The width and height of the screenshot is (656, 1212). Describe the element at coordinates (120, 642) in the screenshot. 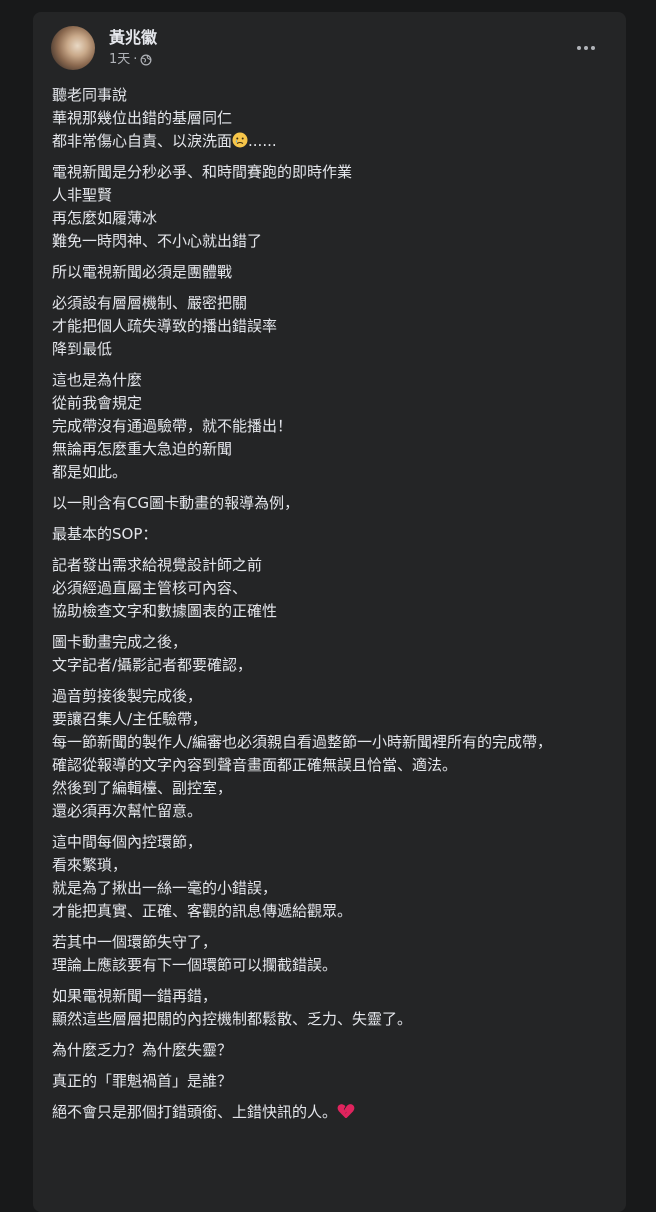

I see `post-line: 圖卡動畫完成之後，` at that location.